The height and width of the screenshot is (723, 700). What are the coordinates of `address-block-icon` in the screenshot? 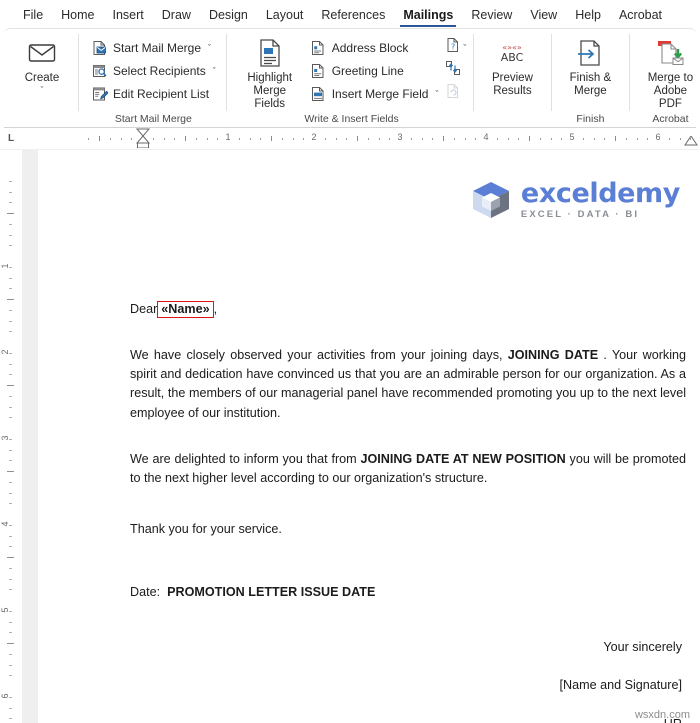 It's located at (318, 47).